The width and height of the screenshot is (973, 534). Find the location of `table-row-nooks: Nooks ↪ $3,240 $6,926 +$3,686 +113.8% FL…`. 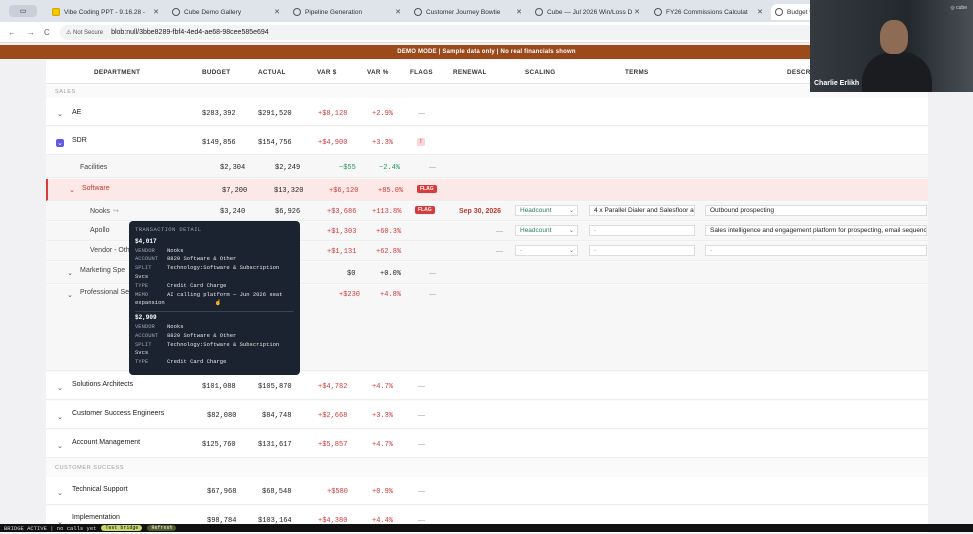

table-row-nooks: Nooks ↪ $3,240 $6,926 +$3,686 +113.8% FL… is located at coordinates (487, 211).